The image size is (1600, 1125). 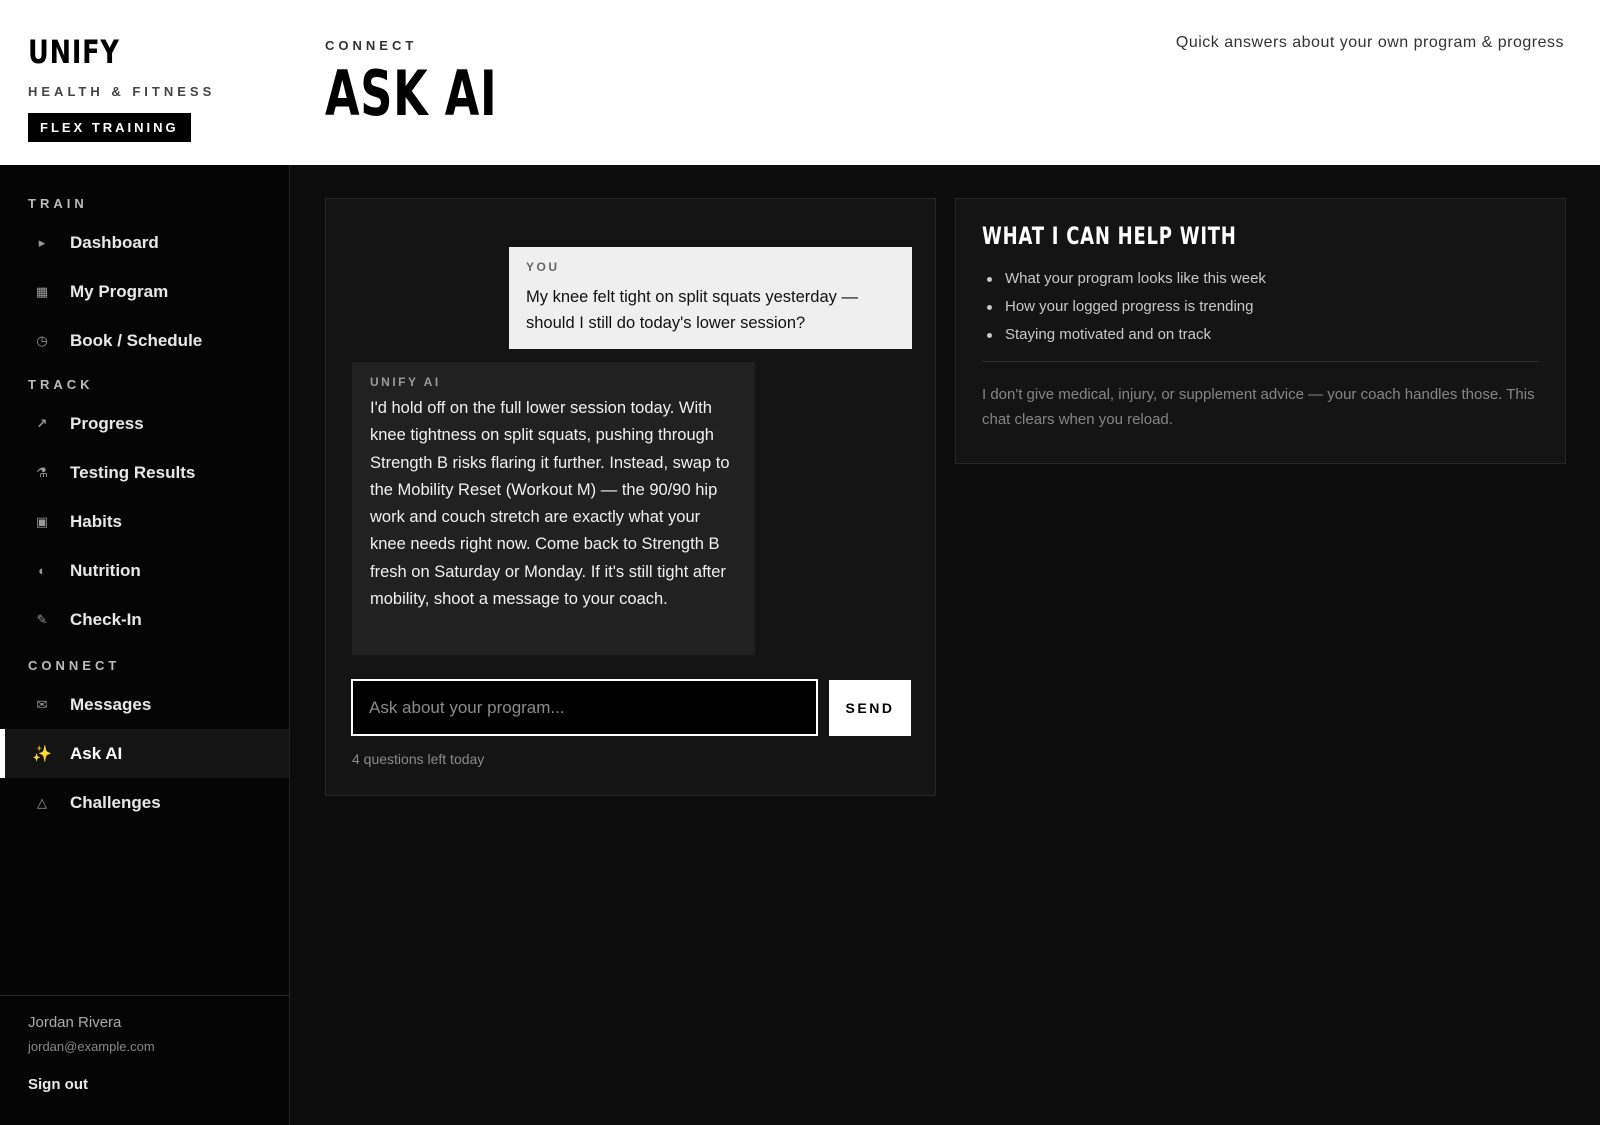 What do you see at coordinates (42, 619) in the screenshot?
I see `pencil-icon: ✎` at bounding box center [42, 619].